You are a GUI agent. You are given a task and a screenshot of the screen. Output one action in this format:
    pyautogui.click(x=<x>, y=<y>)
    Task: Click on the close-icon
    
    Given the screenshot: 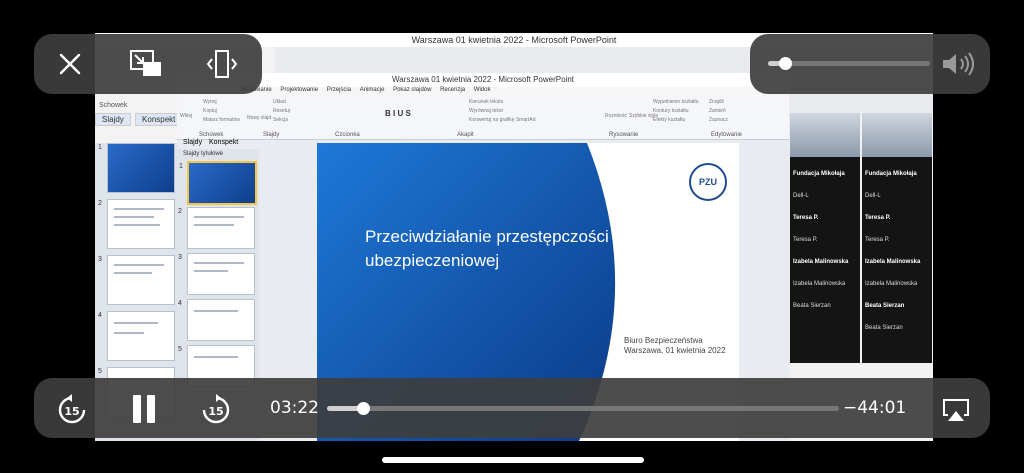 What is the action you would take?
    pyautogui.click(x=70, y=64)
    